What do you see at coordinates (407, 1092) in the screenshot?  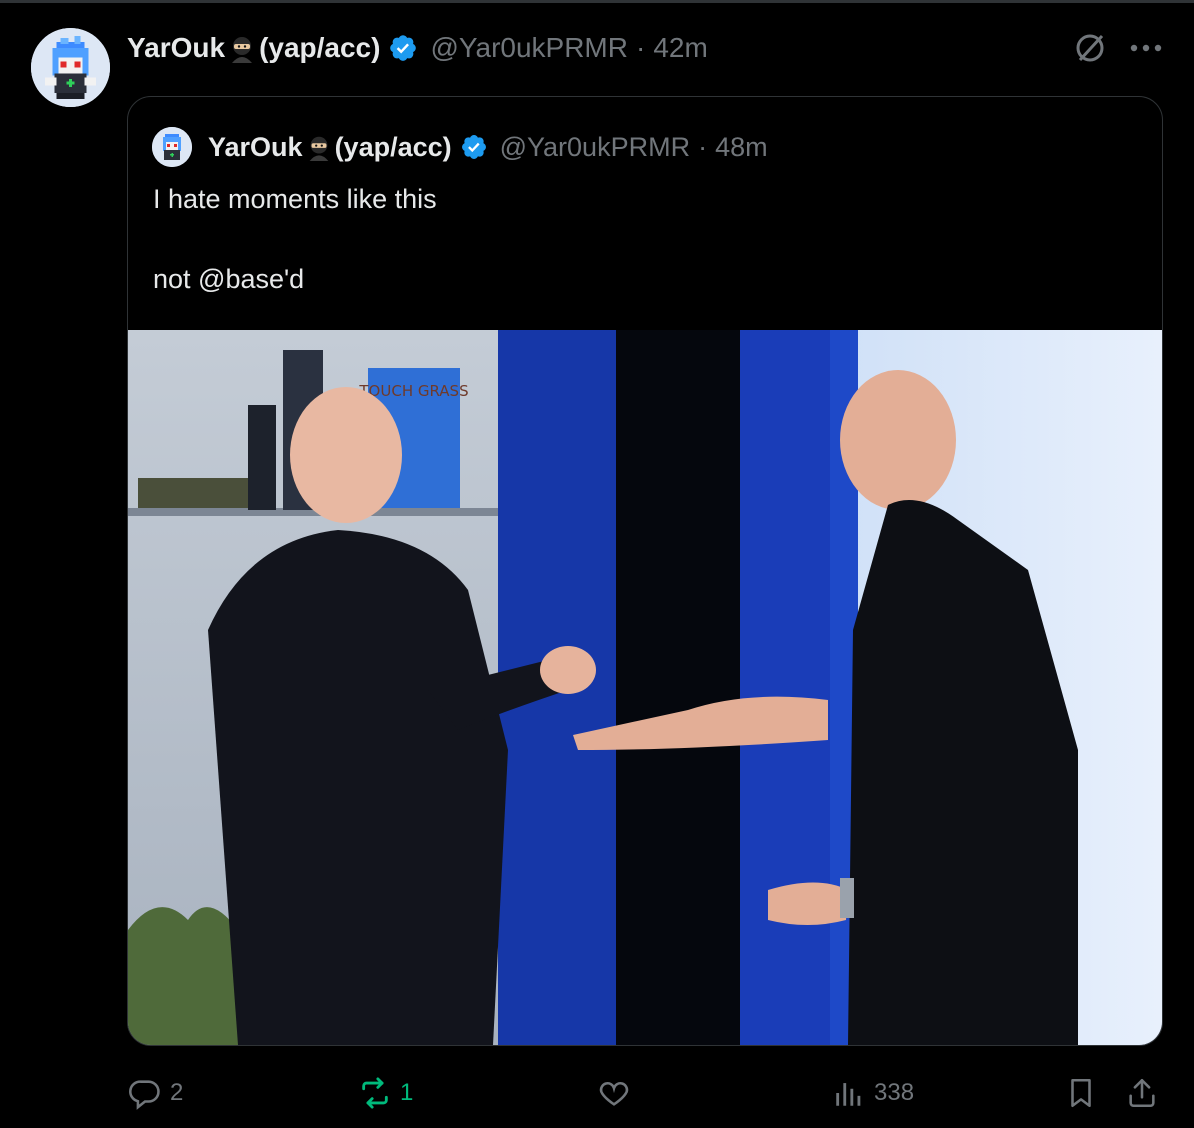 I see `repost-count: 1` at bounding box center [407, 1092].